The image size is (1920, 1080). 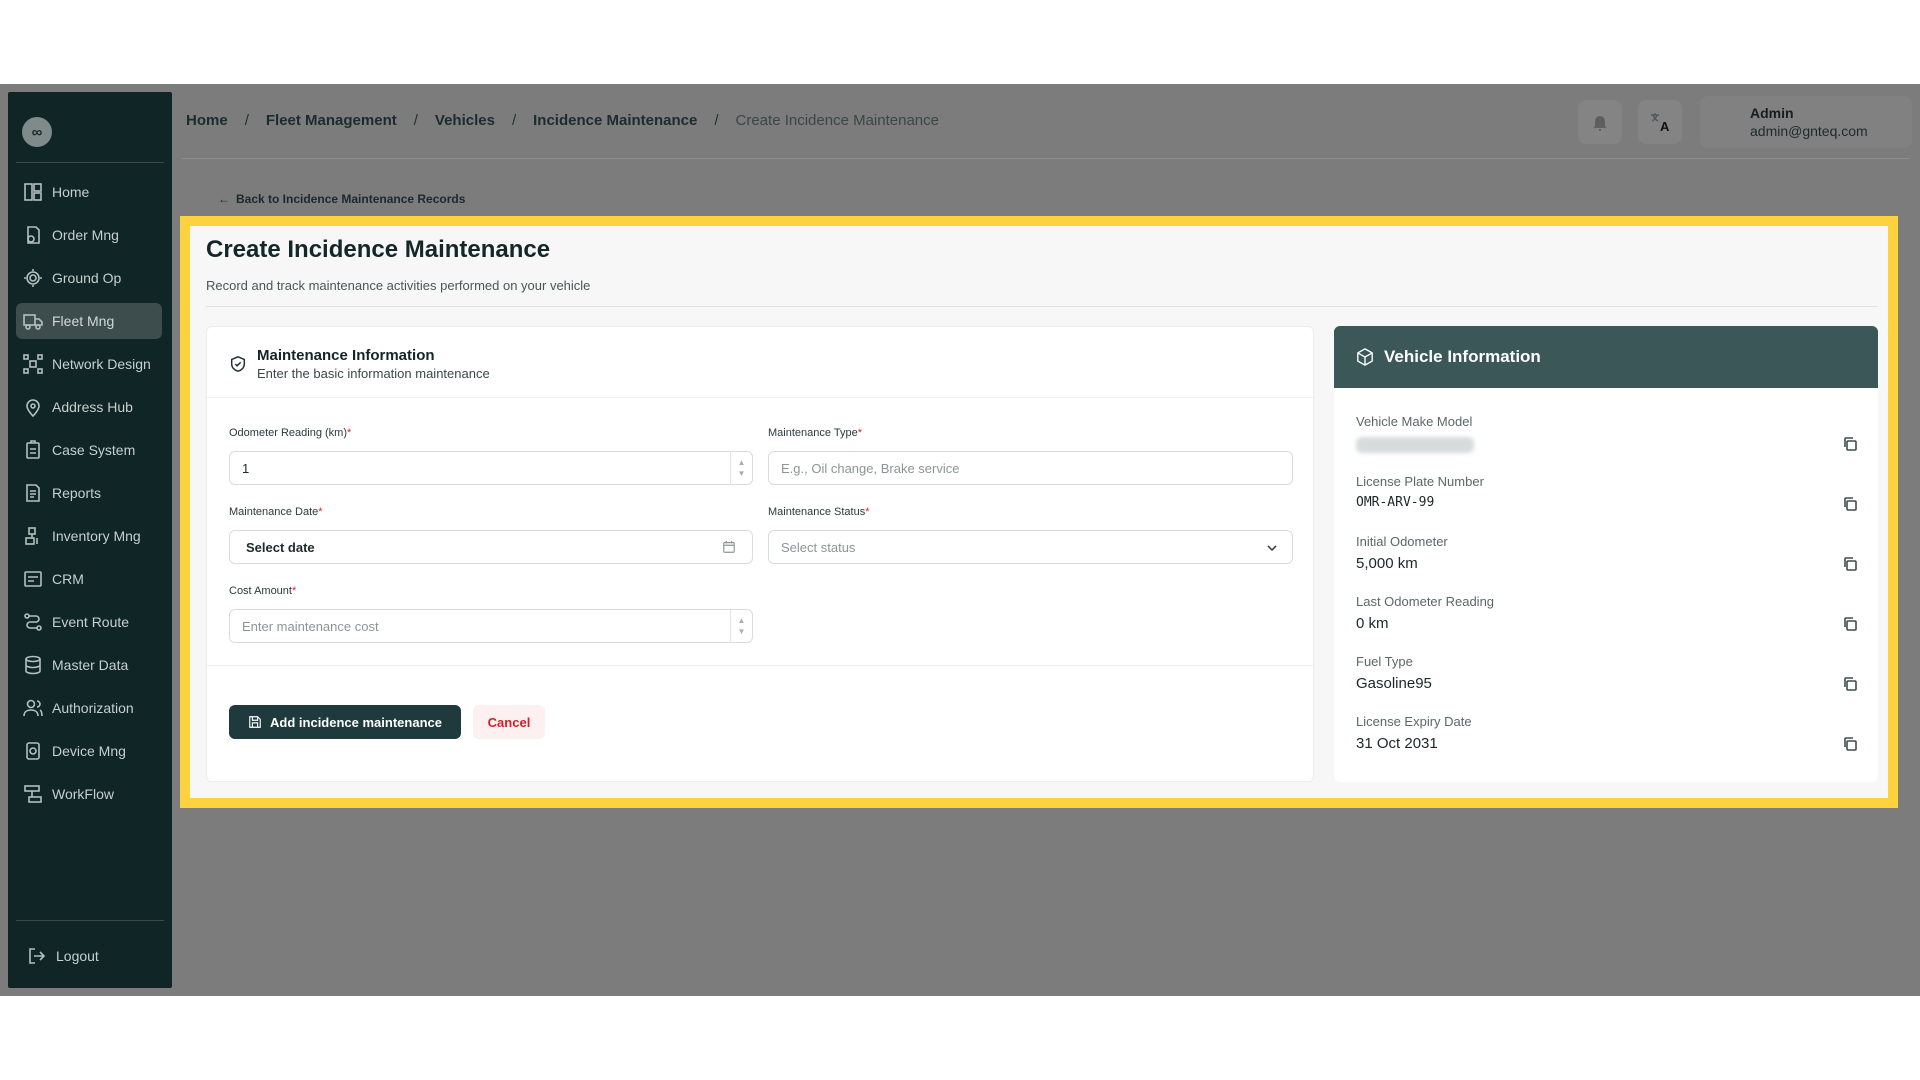 I want to click on maintenance-type-label-text: Maintenance Type, so click(x=813, y=433).